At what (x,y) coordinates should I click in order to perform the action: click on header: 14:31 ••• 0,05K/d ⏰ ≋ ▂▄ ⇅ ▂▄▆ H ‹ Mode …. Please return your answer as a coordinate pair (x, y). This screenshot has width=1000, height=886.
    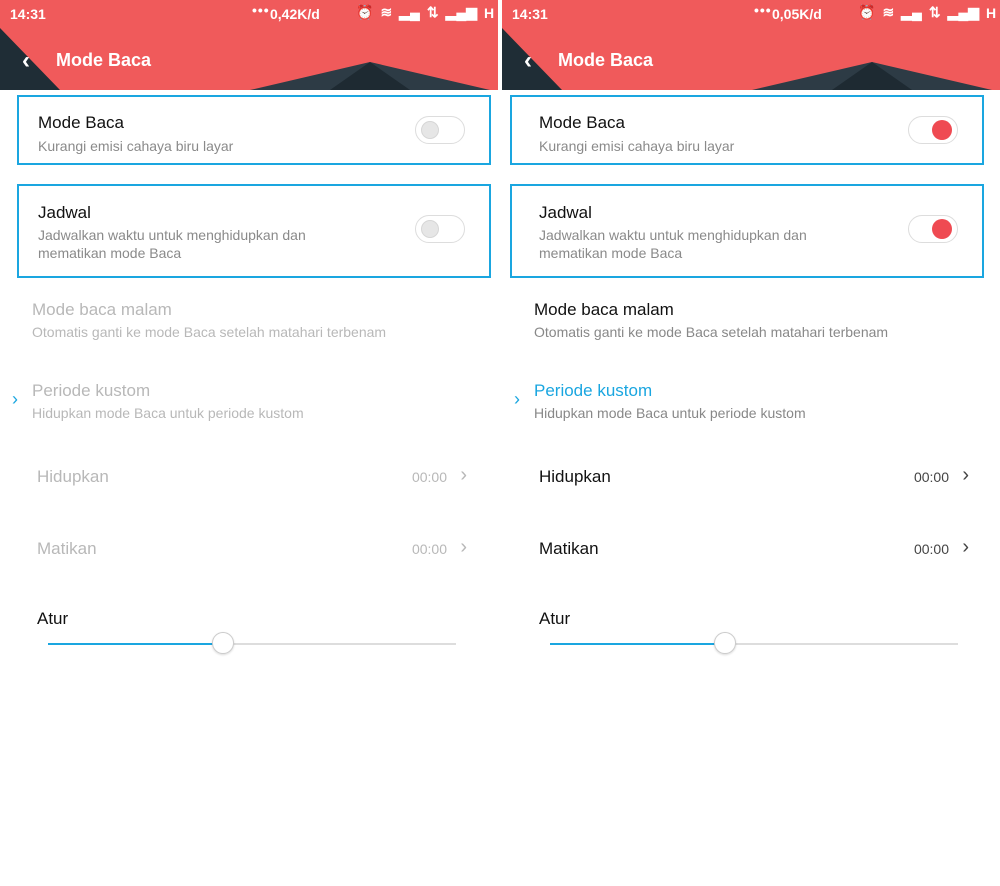
    Looking at the image, I should click on (751, 45).